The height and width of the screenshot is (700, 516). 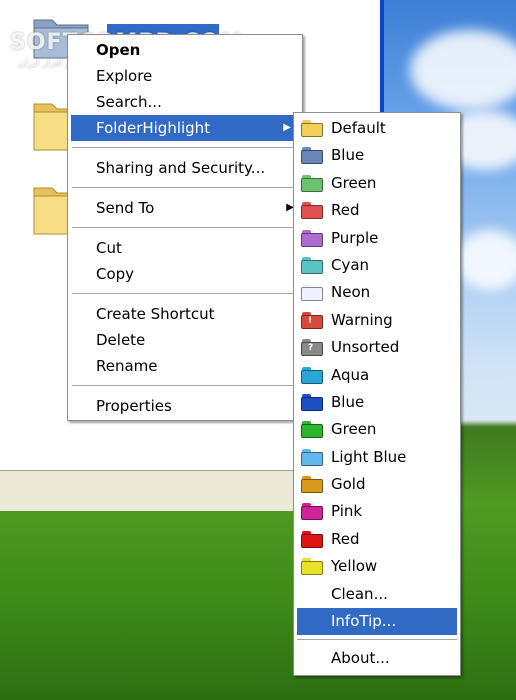 What do you see at coordinates (369, 456) in the screenshot?
I see `menu-item-label: Light Blue` at bounding box center [369, 456].